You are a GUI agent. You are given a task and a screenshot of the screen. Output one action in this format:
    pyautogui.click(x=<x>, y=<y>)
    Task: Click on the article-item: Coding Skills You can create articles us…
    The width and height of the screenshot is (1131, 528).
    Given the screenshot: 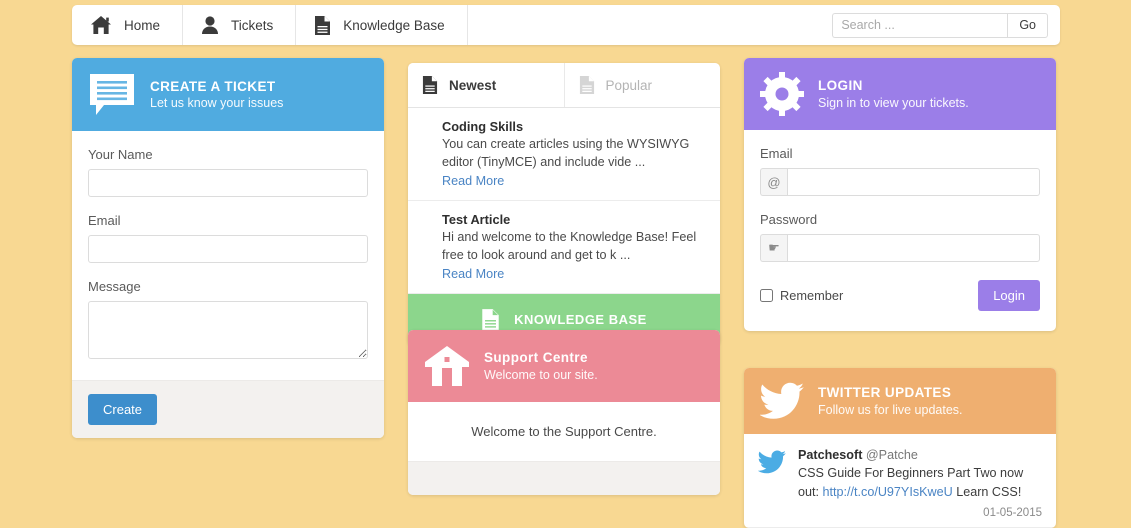 What is the action you would take?
    pyautogui.click(x=564, y=154)
    